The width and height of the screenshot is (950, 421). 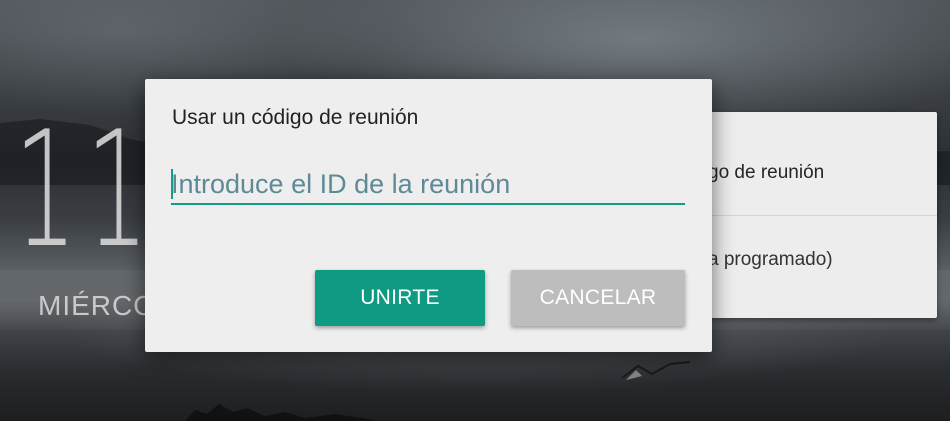 I want to click on meeting-id-input, so click(x=428, y=185).